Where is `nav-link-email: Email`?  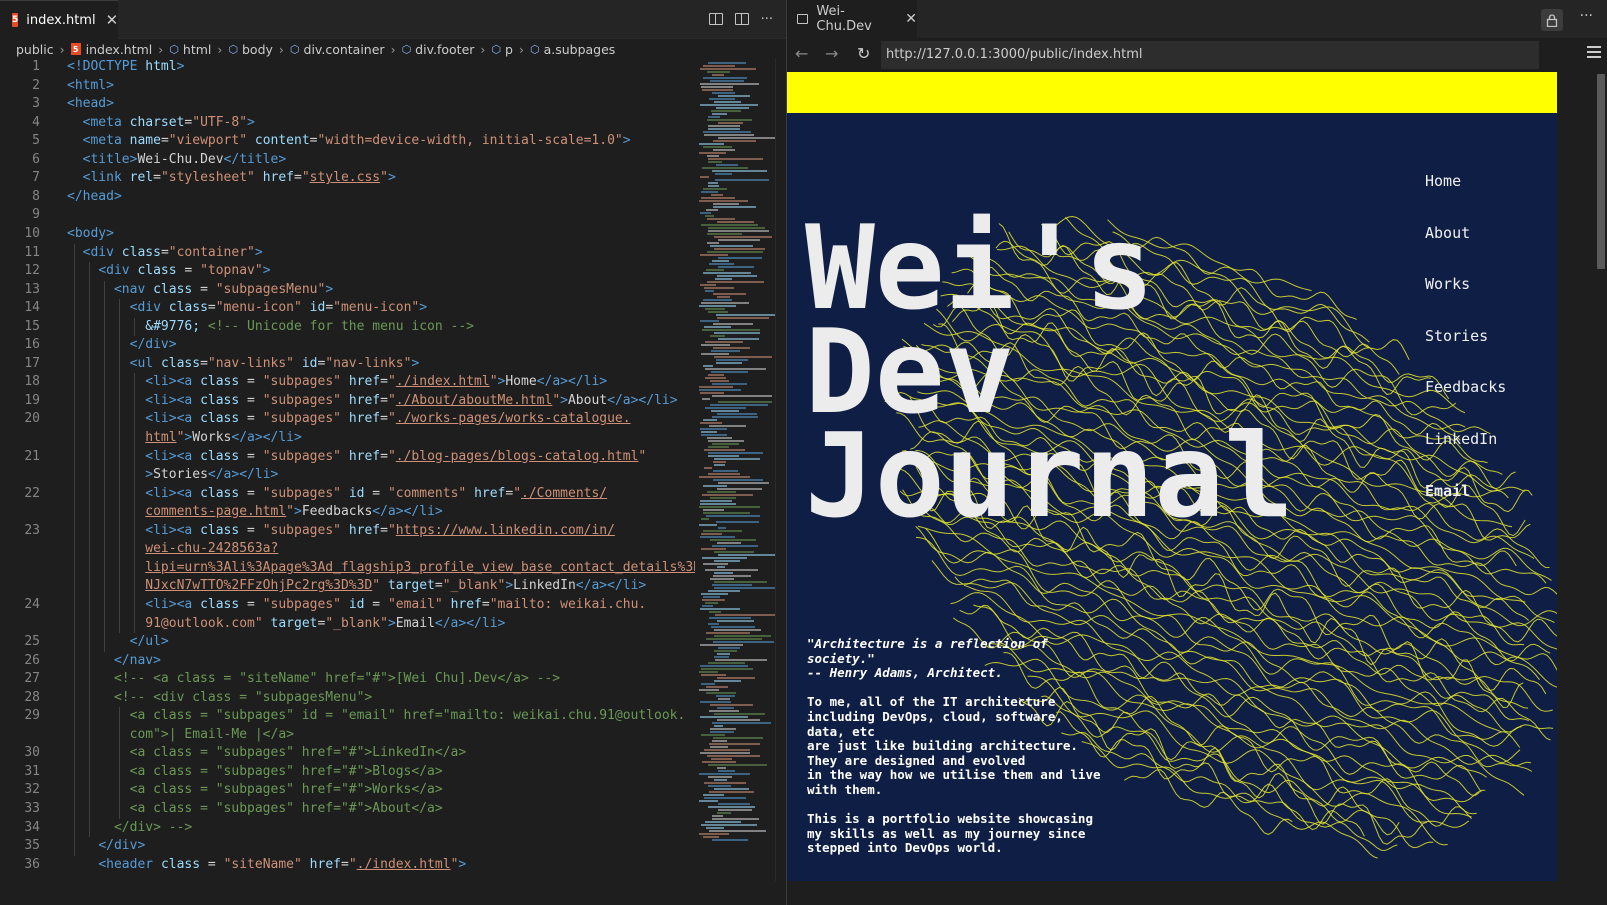
nav-link-email: Email is located at coordinates (1465, 508).